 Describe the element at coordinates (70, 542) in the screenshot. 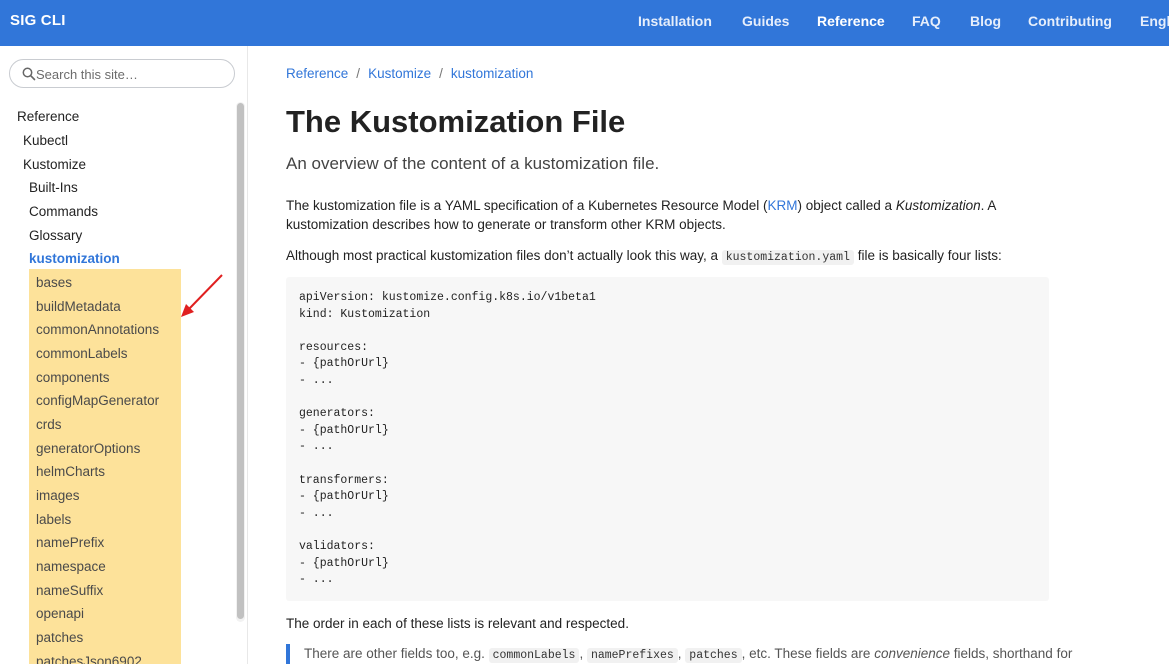

I see `sidebar-subitem-nameprefix: namePrefix` at that location.